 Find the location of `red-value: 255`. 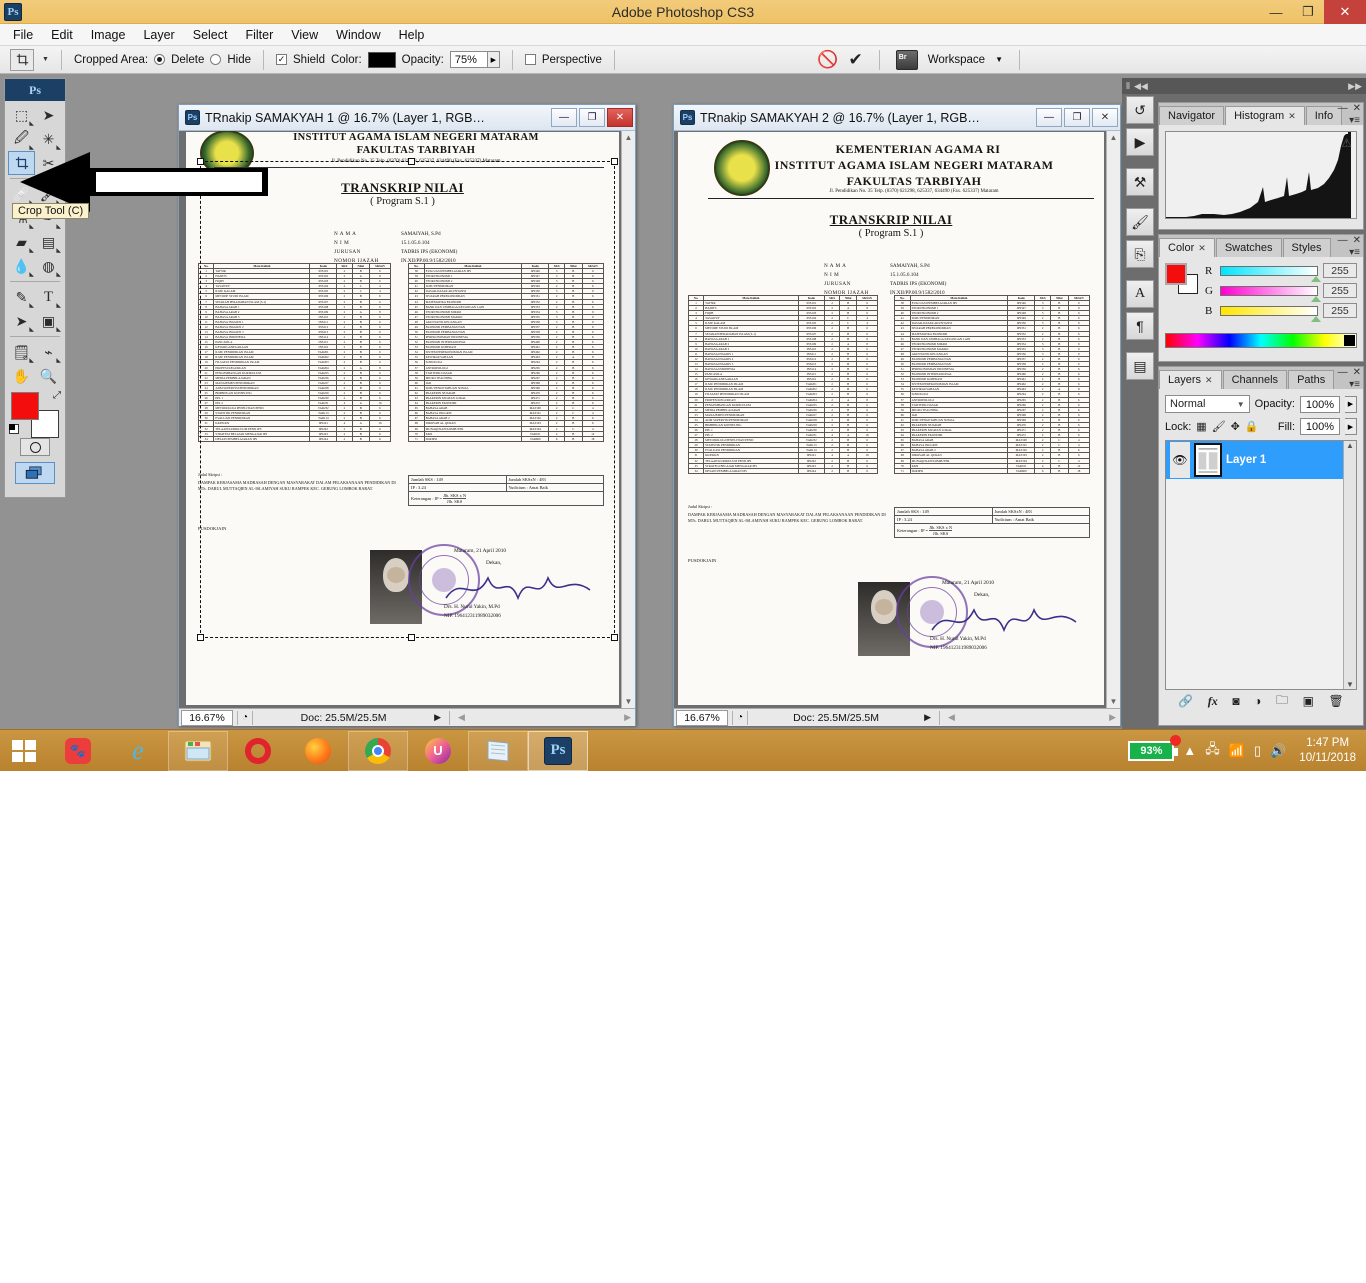

red-value: 255 is located at coordinates (1340, 270).